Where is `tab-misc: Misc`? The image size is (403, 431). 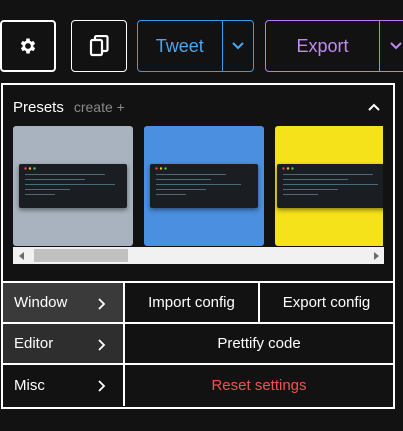 tab-misc: Misc is located at coordinates (64, 385).